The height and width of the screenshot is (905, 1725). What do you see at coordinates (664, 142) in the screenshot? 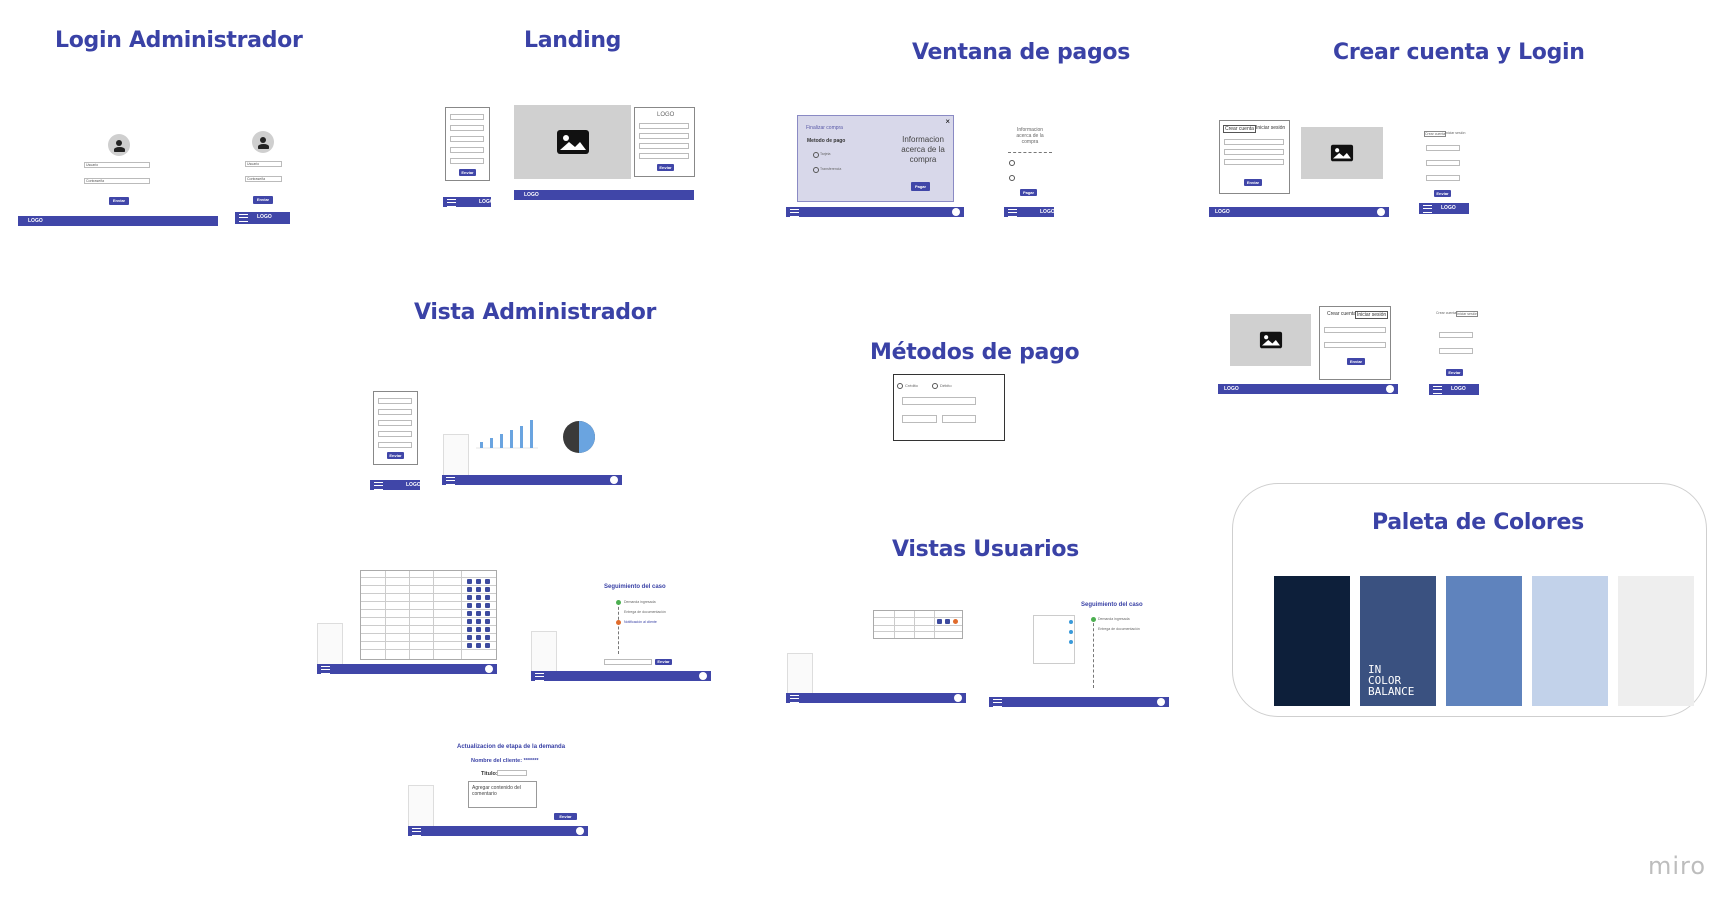
I see `login-frame: LOGO Enviar` at bounding box center [664, 142].